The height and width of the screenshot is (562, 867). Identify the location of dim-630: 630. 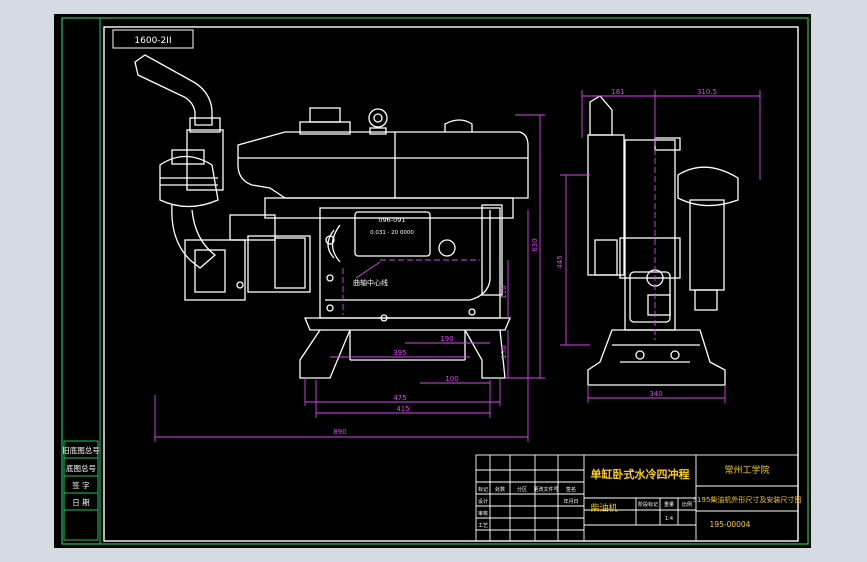
(535, 244).